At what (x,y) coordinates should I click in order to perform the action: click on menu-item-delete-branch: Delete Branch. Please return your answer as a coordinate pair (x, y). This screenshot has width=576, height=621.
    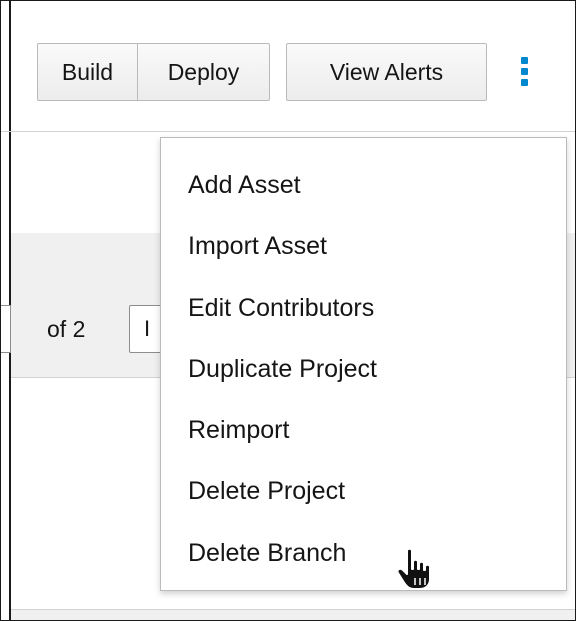
    Looking at the image, I should click on (363, 553).